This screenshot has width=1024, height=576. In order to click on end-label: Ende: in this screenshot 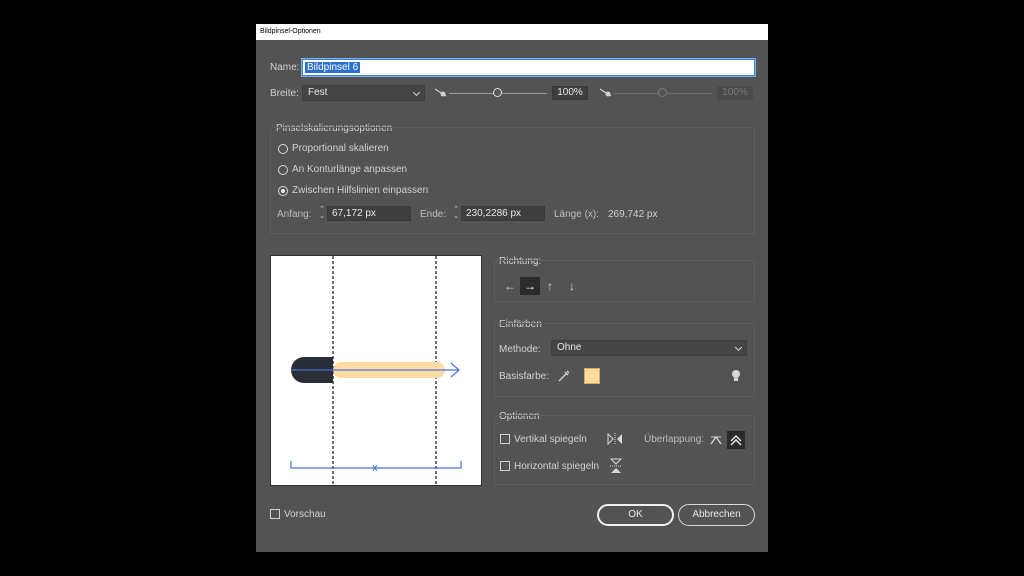, I will do `click(433, 214)`.